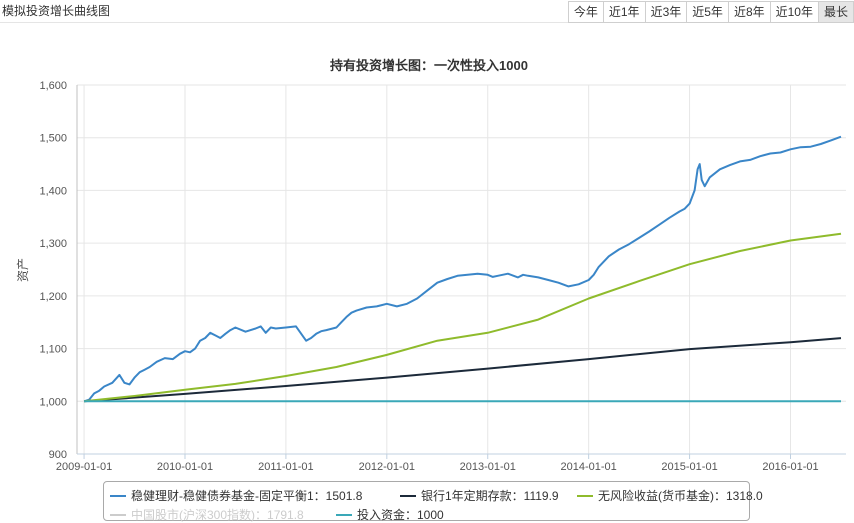 The image size is (854, 523). Describe the element at coordinates (488, 467) in the screenshot. I see `x-tick-label: 2013-01-01` at that location.